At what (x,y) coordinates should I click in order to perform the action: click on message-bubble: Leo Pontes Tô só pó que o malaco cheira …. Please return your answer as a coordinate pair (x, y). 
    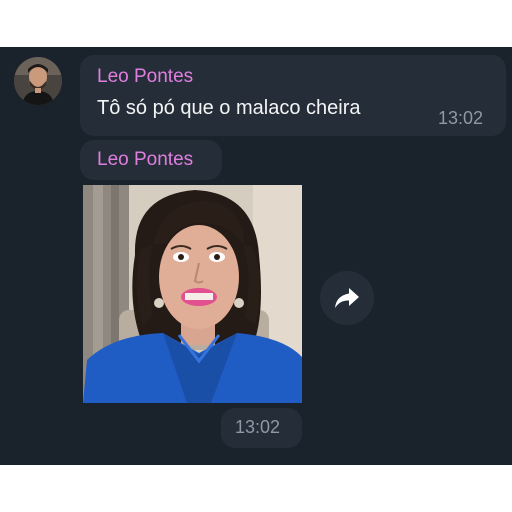
    Looking at the image, I should click on (293, 95).